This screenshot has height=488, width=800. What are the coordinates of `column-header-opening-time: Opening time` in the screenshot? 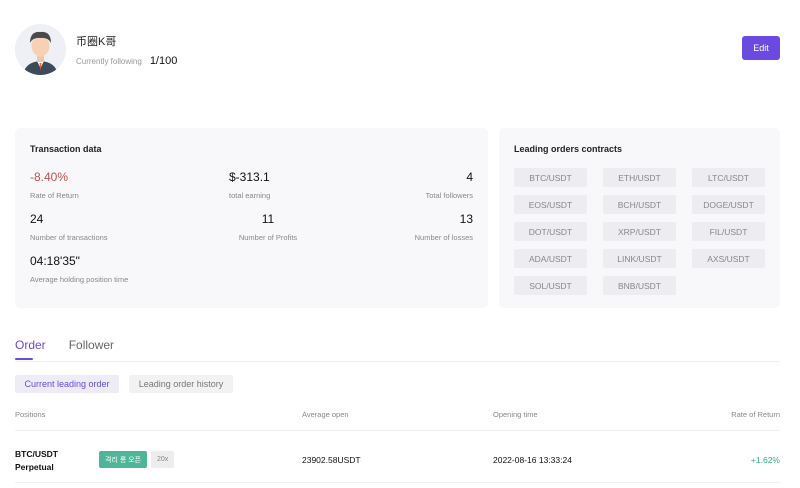 It's located at (515, 414).